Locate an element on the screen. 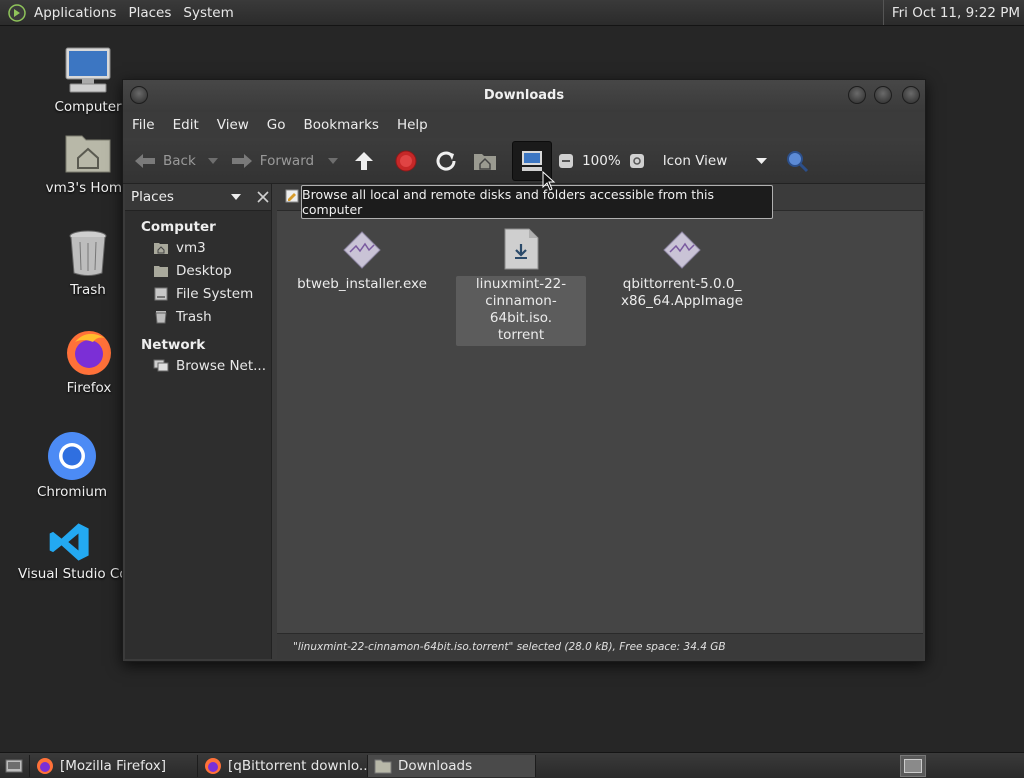 The height and width of the screenshot is (778, 1024). menu-file: File is located at coordinates (143, 125).